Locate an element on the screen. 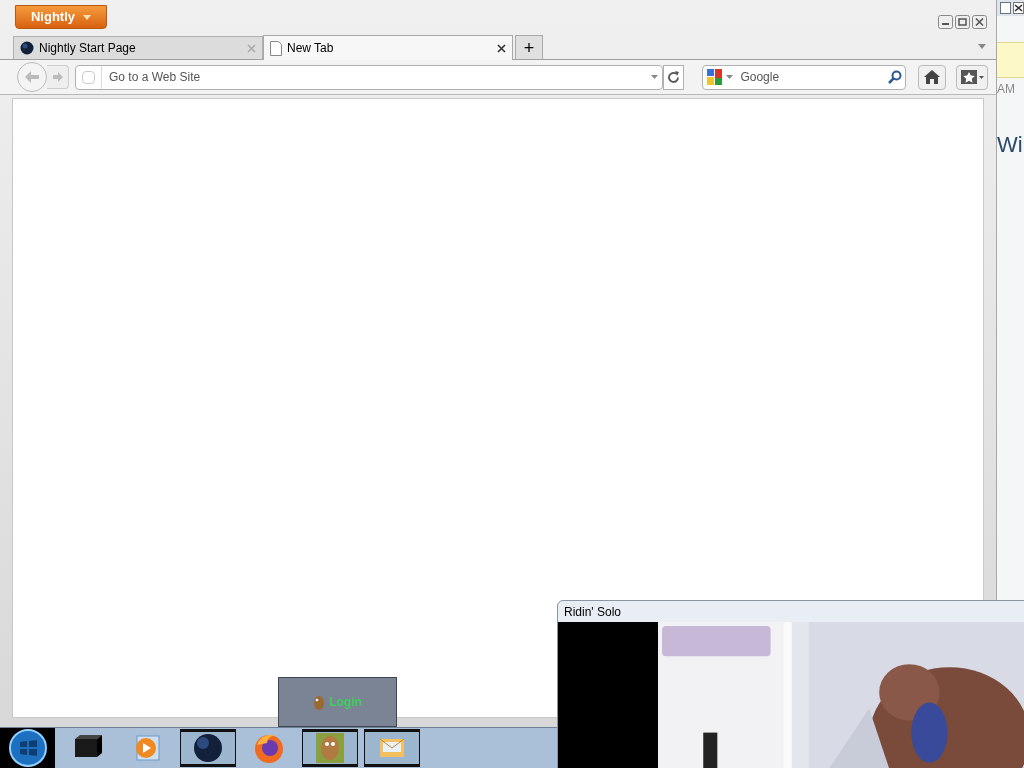  partial-text: Wi is located at coordinates (1010, 145).